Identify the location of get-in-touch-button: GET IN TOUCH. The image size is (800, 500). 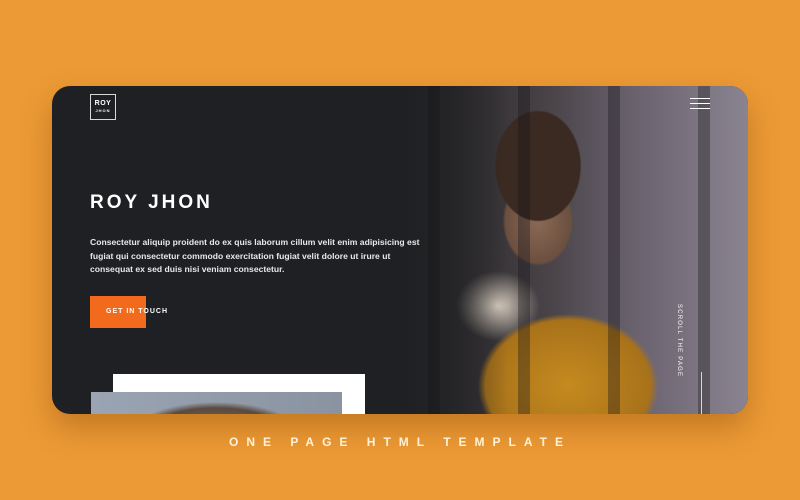
(150, 312).